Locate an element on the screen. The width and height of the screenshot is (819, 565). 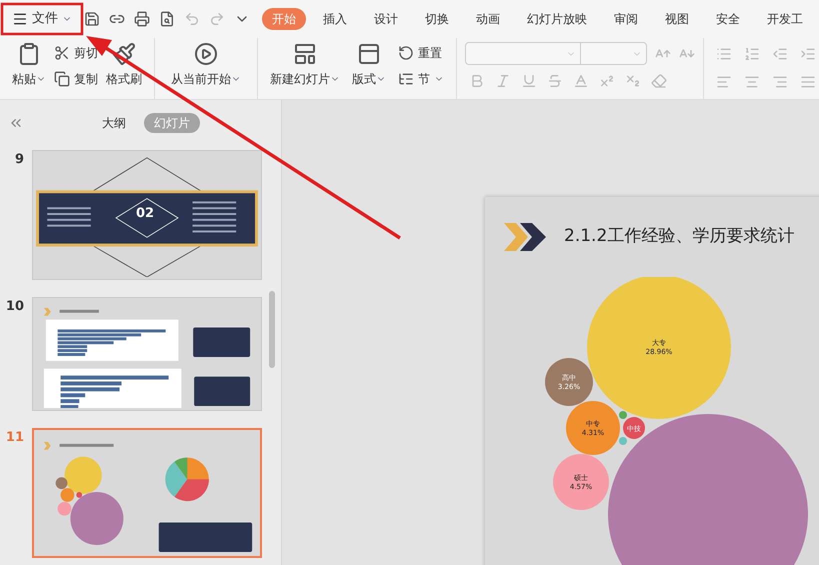
ribbon-tab: 切换 is located at coordinates (437, 19).